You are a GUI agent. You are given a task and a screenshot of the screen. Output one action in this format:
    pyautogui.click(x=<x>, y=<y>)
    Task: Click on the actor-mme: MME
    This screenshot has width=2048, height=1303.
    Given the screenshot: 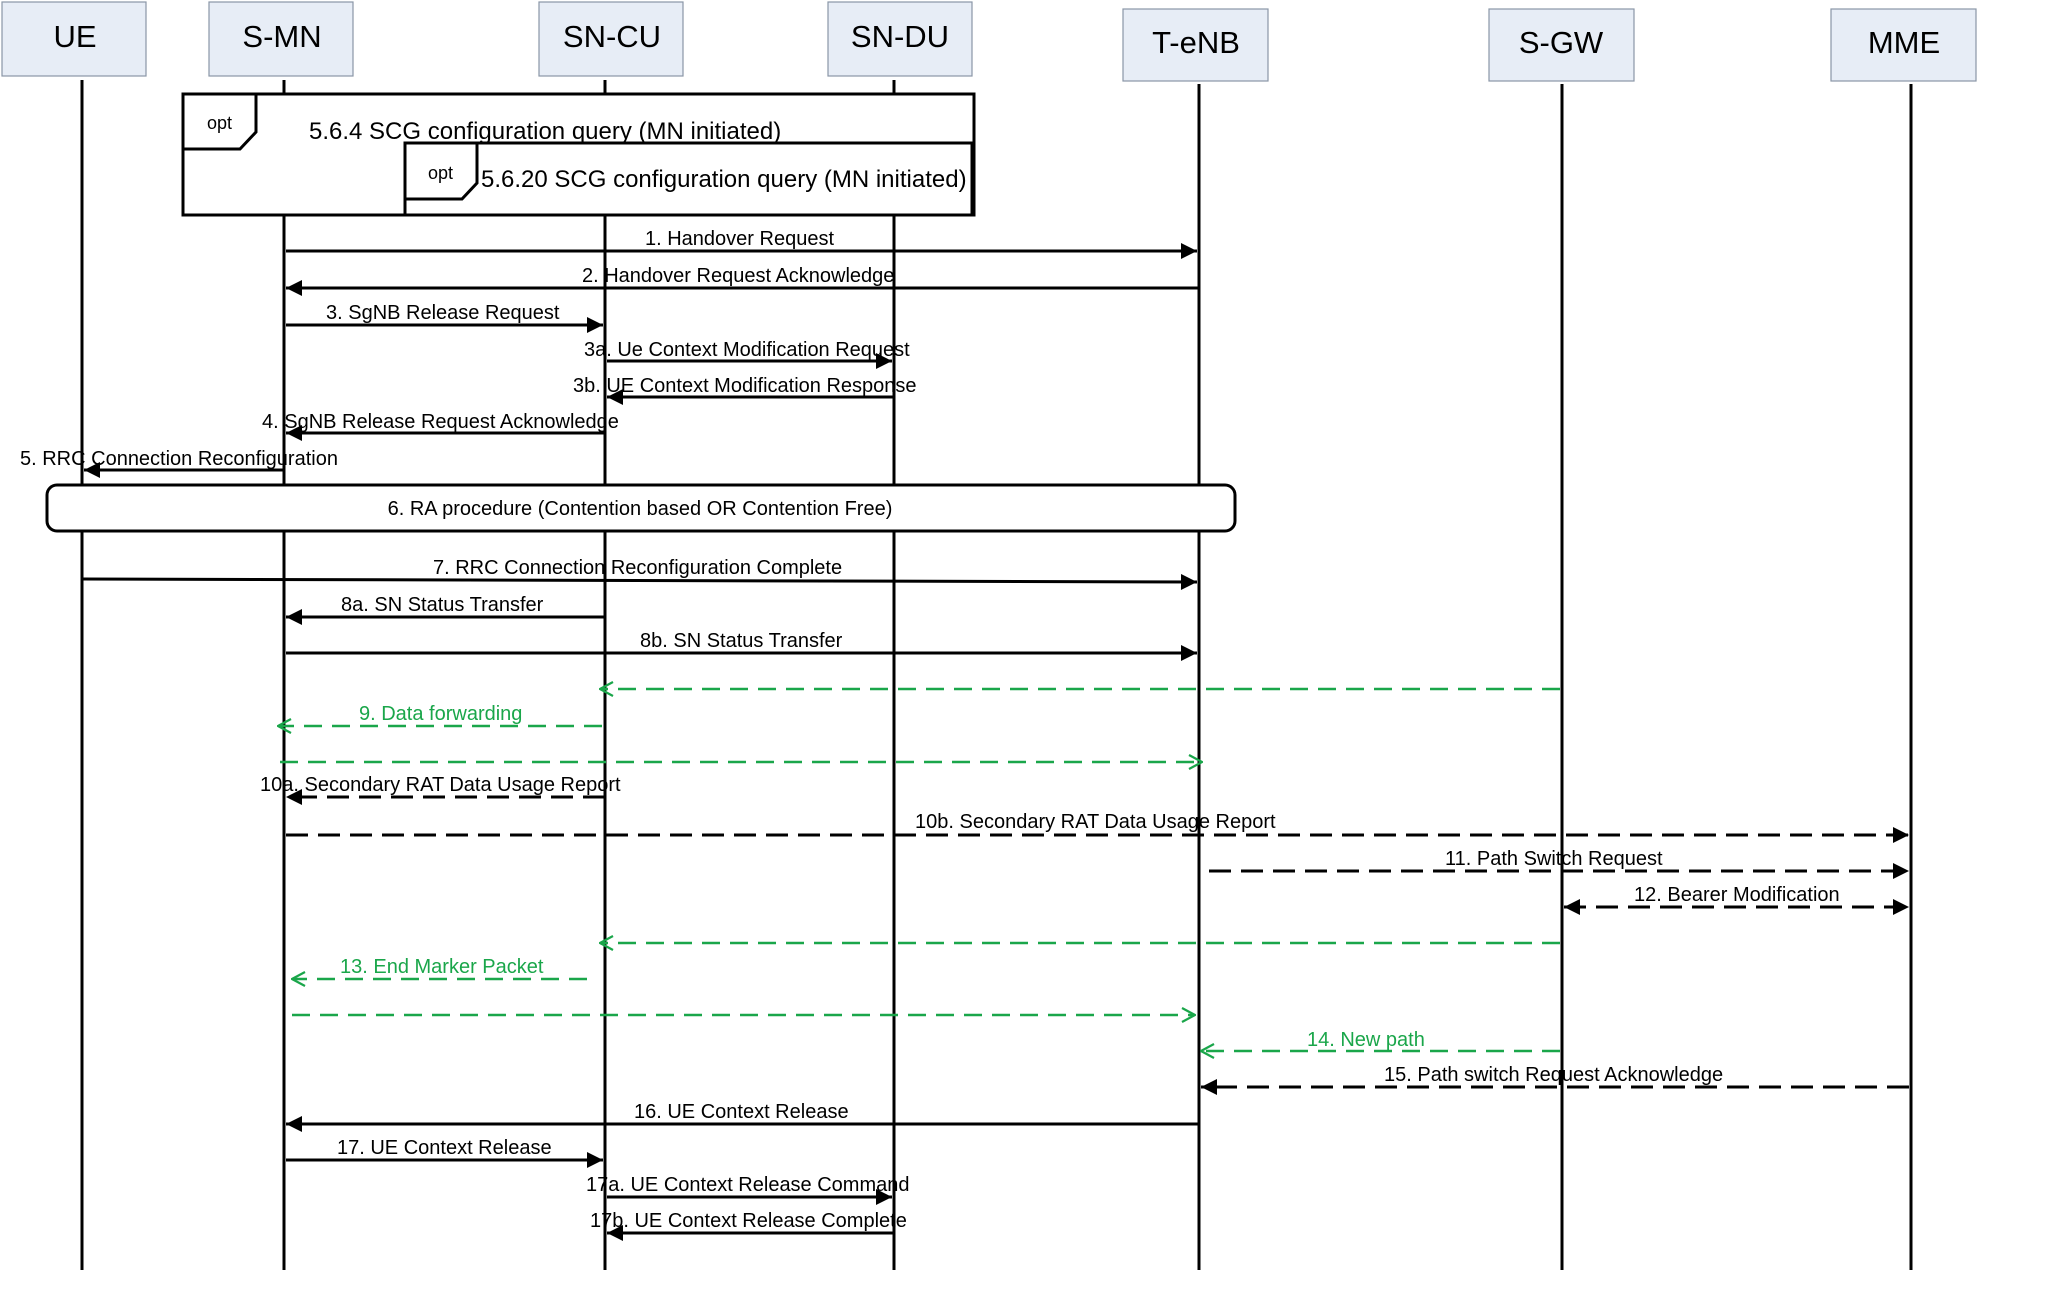 What is the action you would take?
    pyautogui.click(x=1903, y=45)
    